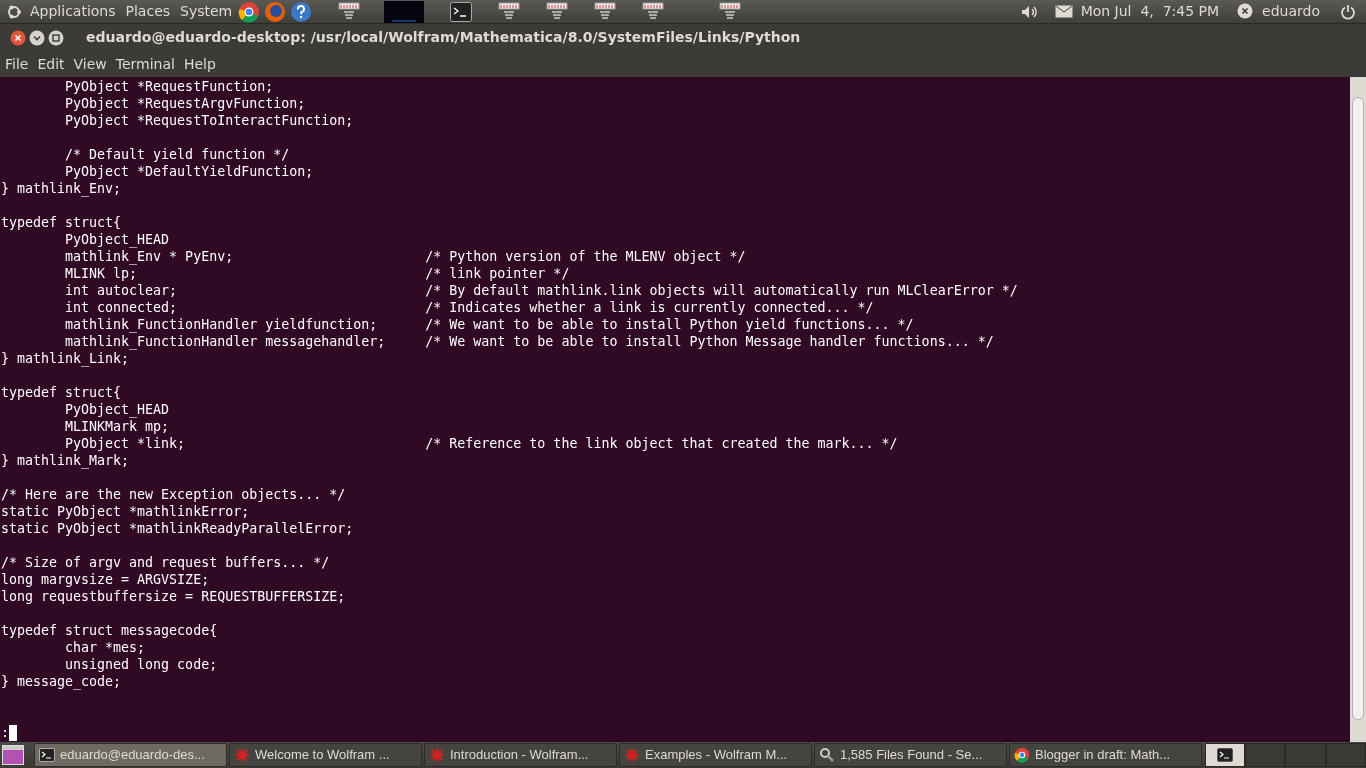 This screenshot has height=768, width=1366. What do you see at coordinates (177, 154) in the screenshot?
I see `code-line: /* Default yield function */` at bounding box center [177, 154].